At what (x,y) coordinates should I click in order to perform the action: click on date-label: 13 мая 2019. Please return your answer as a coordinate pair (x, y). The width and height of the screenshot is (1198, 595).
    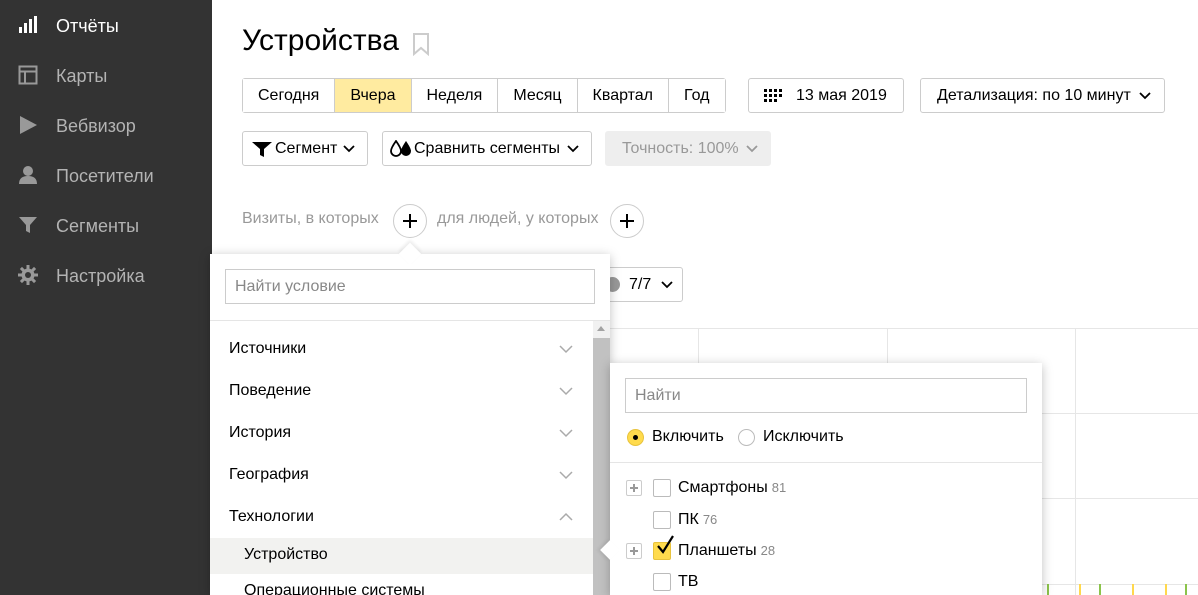
    Looking at the image, I should click on (841, 95).